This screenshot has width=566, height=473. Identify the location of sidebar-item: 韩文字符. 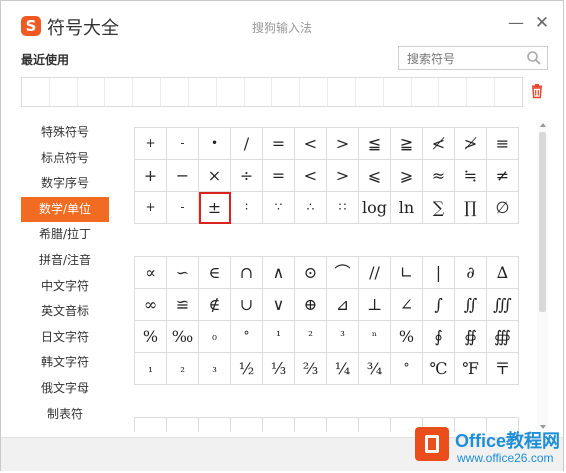
(65, 363).